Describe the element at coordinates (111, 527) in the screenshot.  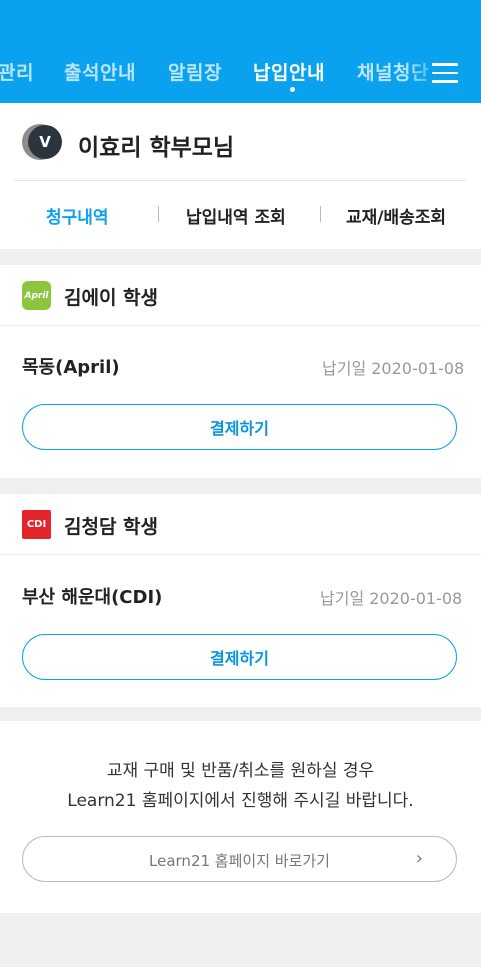
I see `student-name: 김청담 학생` at that location.